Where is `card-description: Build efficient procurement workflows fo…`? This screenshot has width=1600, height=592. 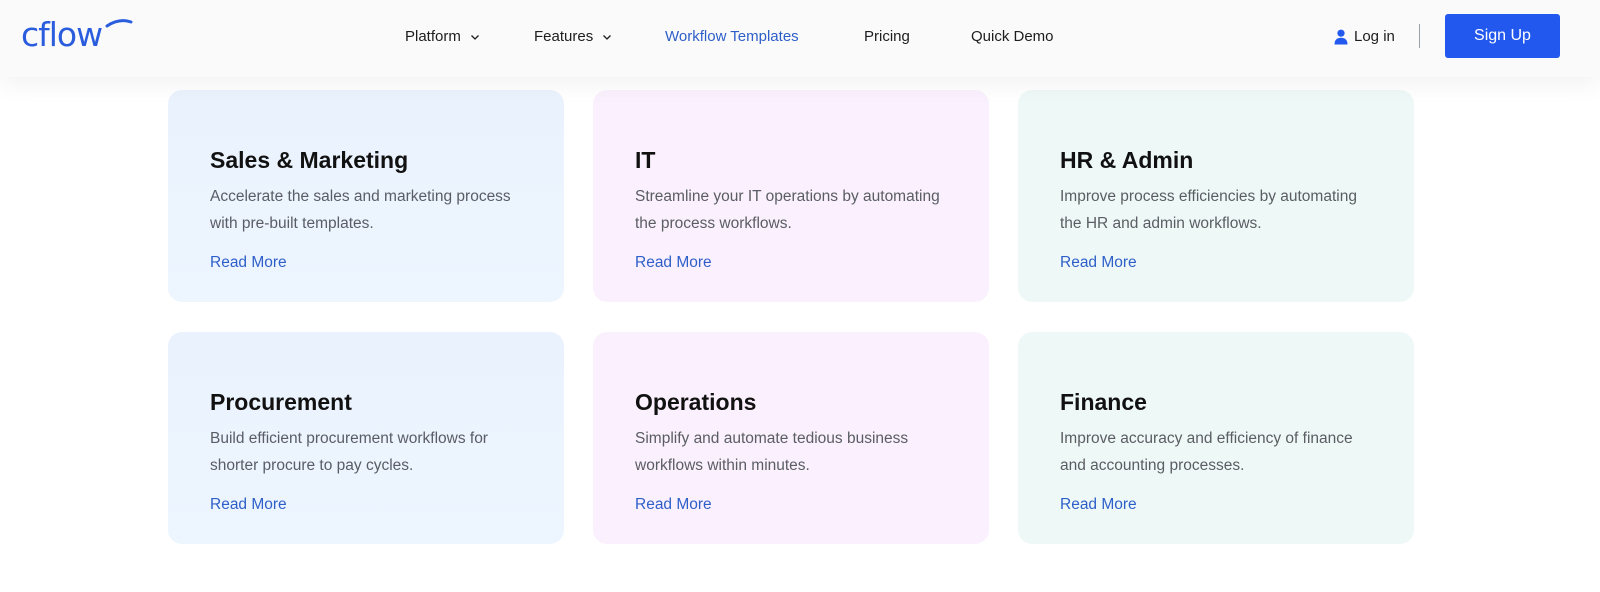 card-description: Build efficient procurement workflows fo… is located at coordinates (349, 452).